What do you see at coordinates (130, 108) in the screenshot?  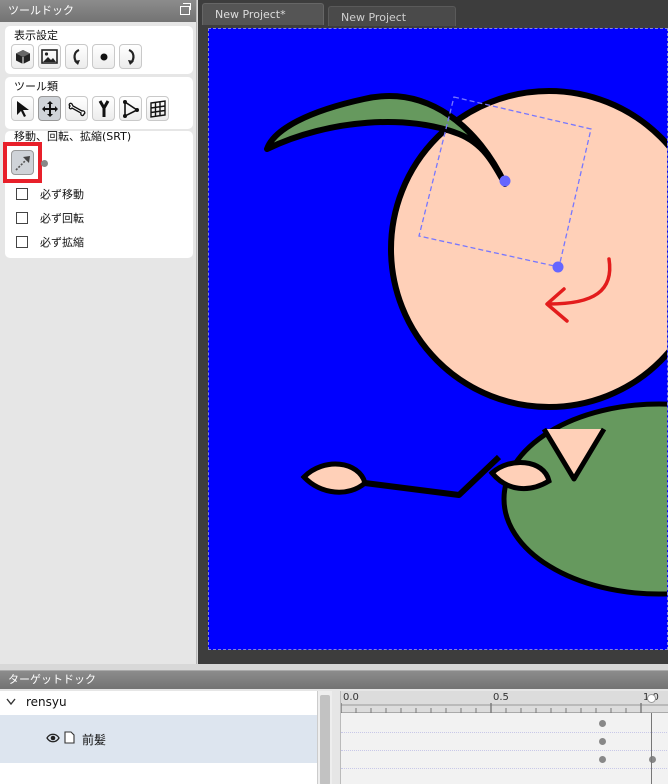 I see `polygon-vertex-icon` at bounding box center [130, 108].